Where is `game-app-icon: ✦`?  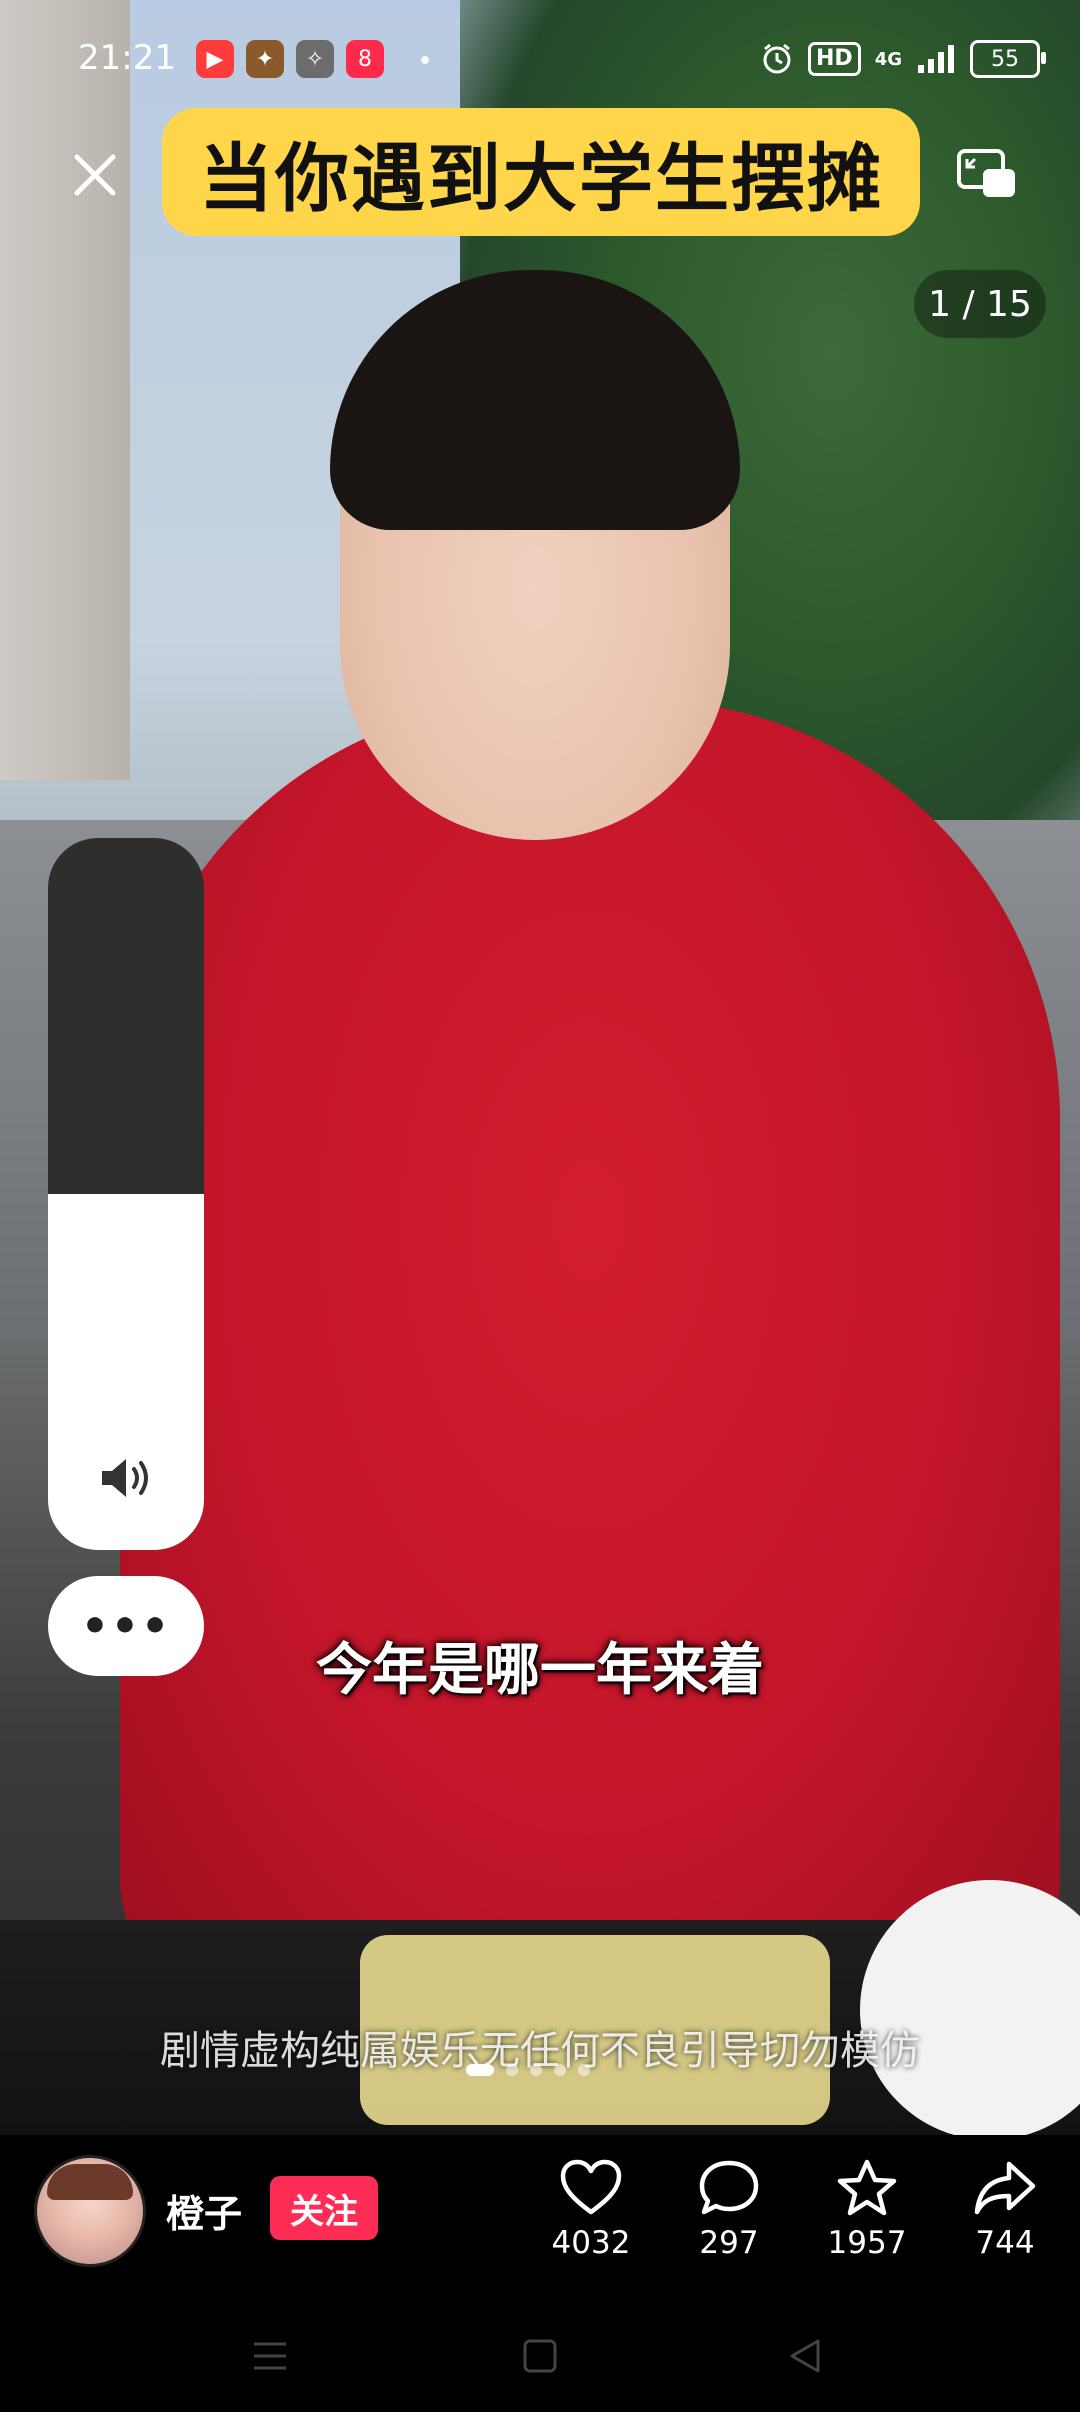 game-app-icon: ✦ is located at coordinates (265, 59).